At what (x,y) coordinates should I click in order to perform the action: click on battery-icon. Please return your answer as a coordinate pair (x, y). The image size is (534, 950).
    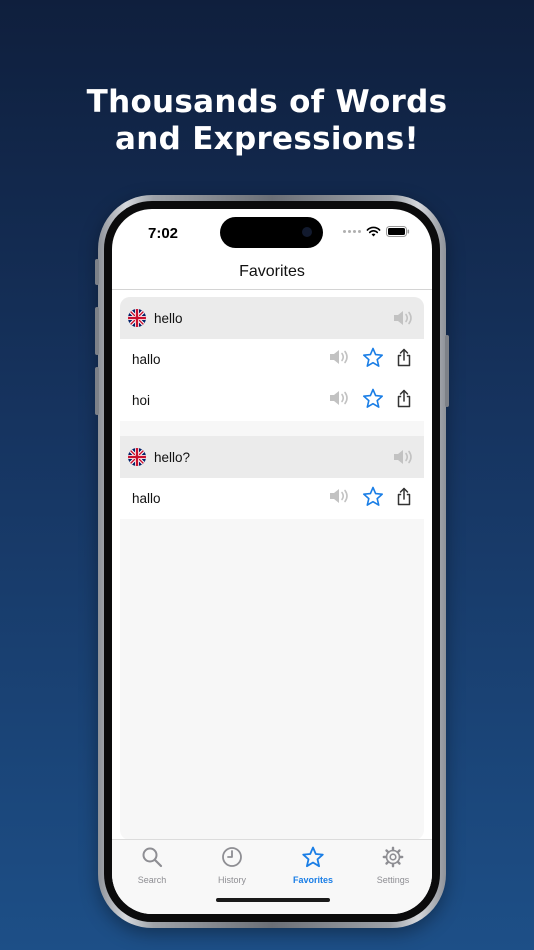
    Looking at the image, I should click on (398, 231).